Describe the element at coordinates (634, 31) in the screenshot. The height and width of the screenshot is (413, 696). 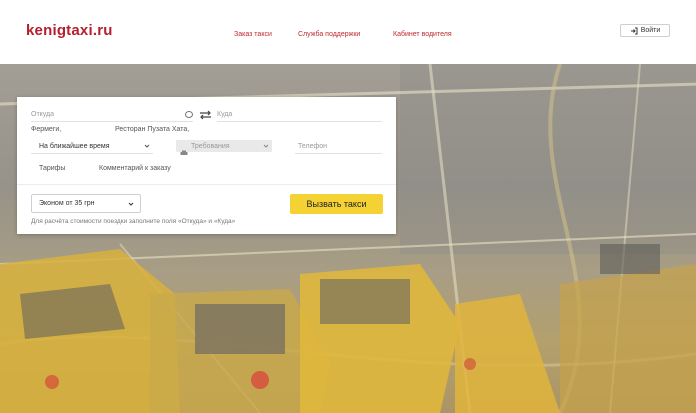
I see `login-icon` at that location.